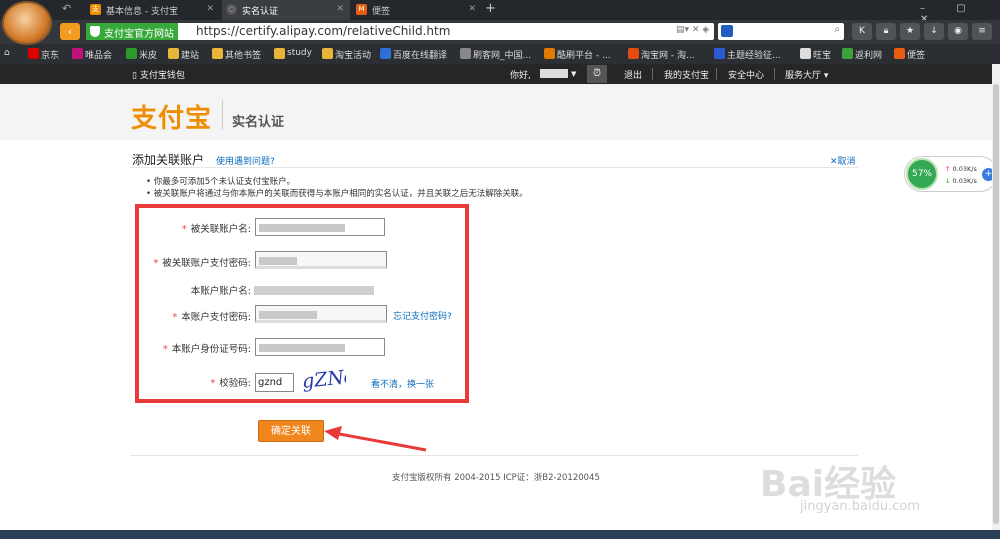  What do you see at coordinates (746, 74) in the screenshot?
I see `security-center-link: 安全中心` at bounding box center [746, 74].